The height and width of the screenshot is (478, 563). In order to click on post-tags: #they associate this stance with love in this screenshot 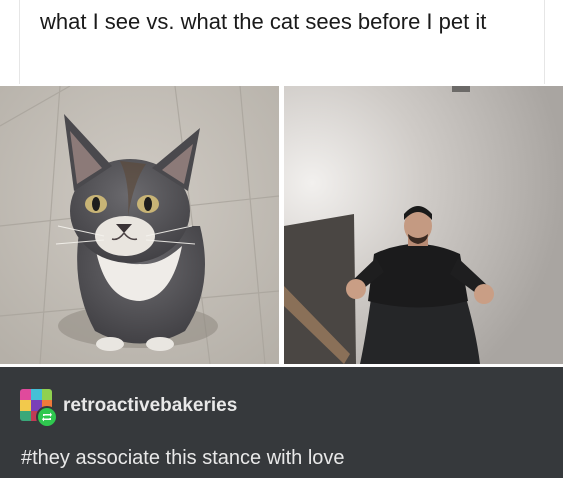, I will do `click(183, 458)`.